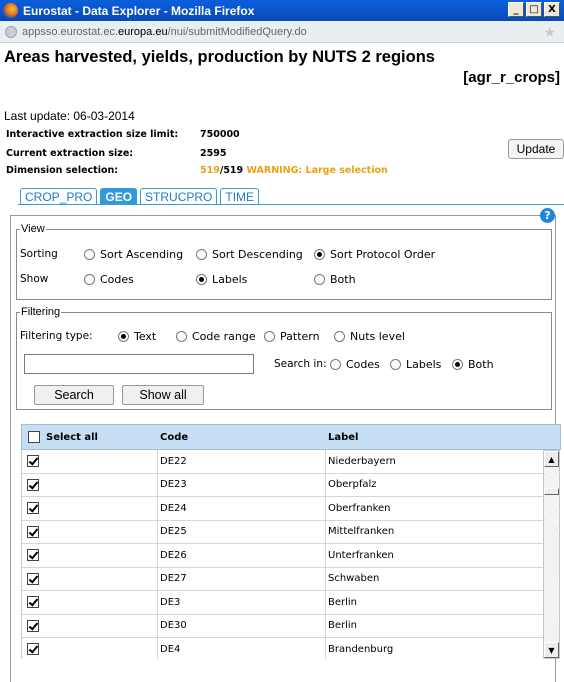  What do you see at coordinates (282, 485) in the screenshot?
I see `table-row: DE23 Oberpfalz` at bounding box center [282, 485].